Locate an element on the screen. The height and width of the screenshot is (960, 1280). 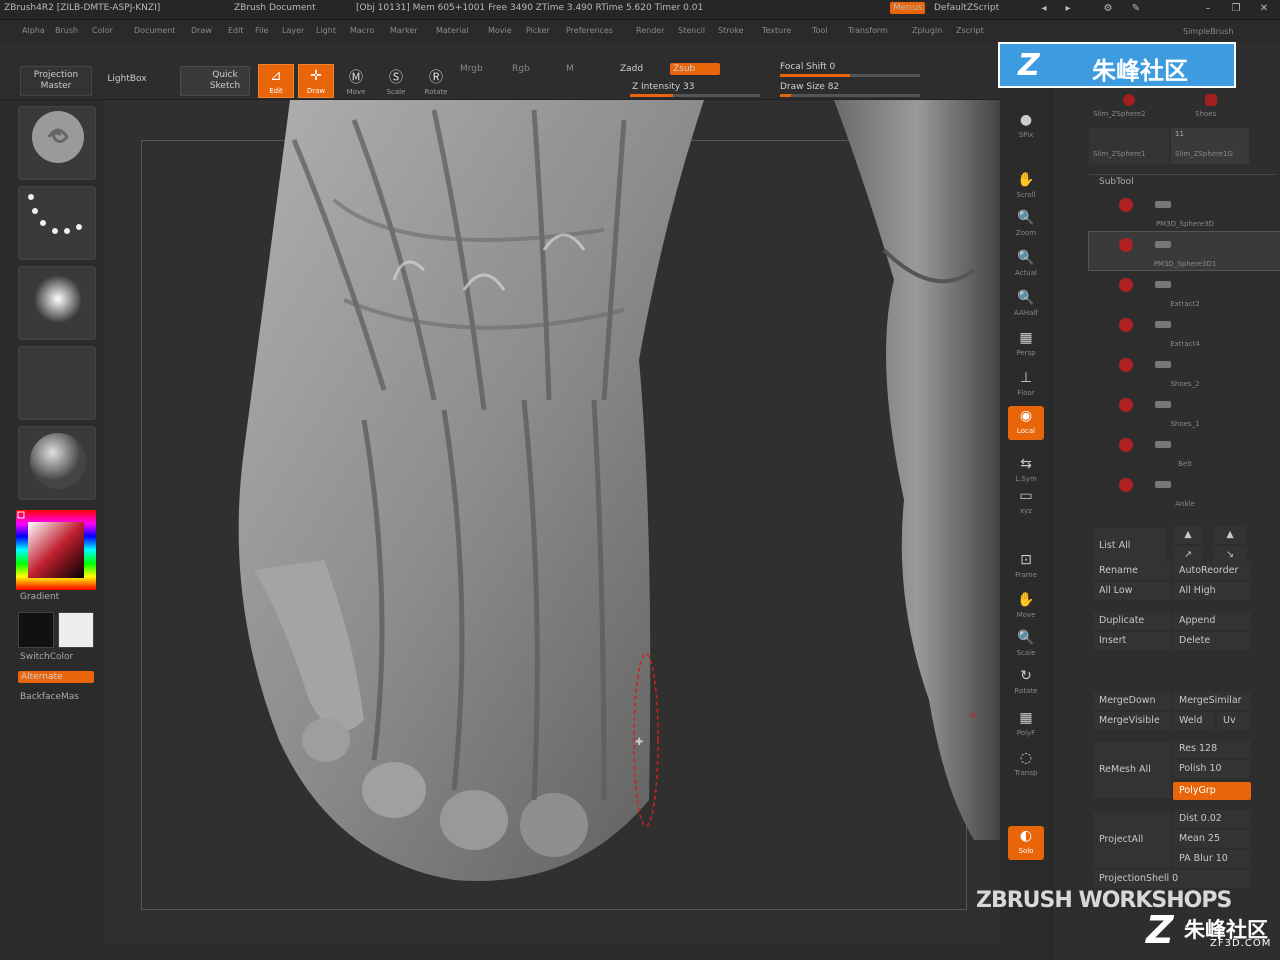
menu-macro: Macro is located at coordinates (362, 30).